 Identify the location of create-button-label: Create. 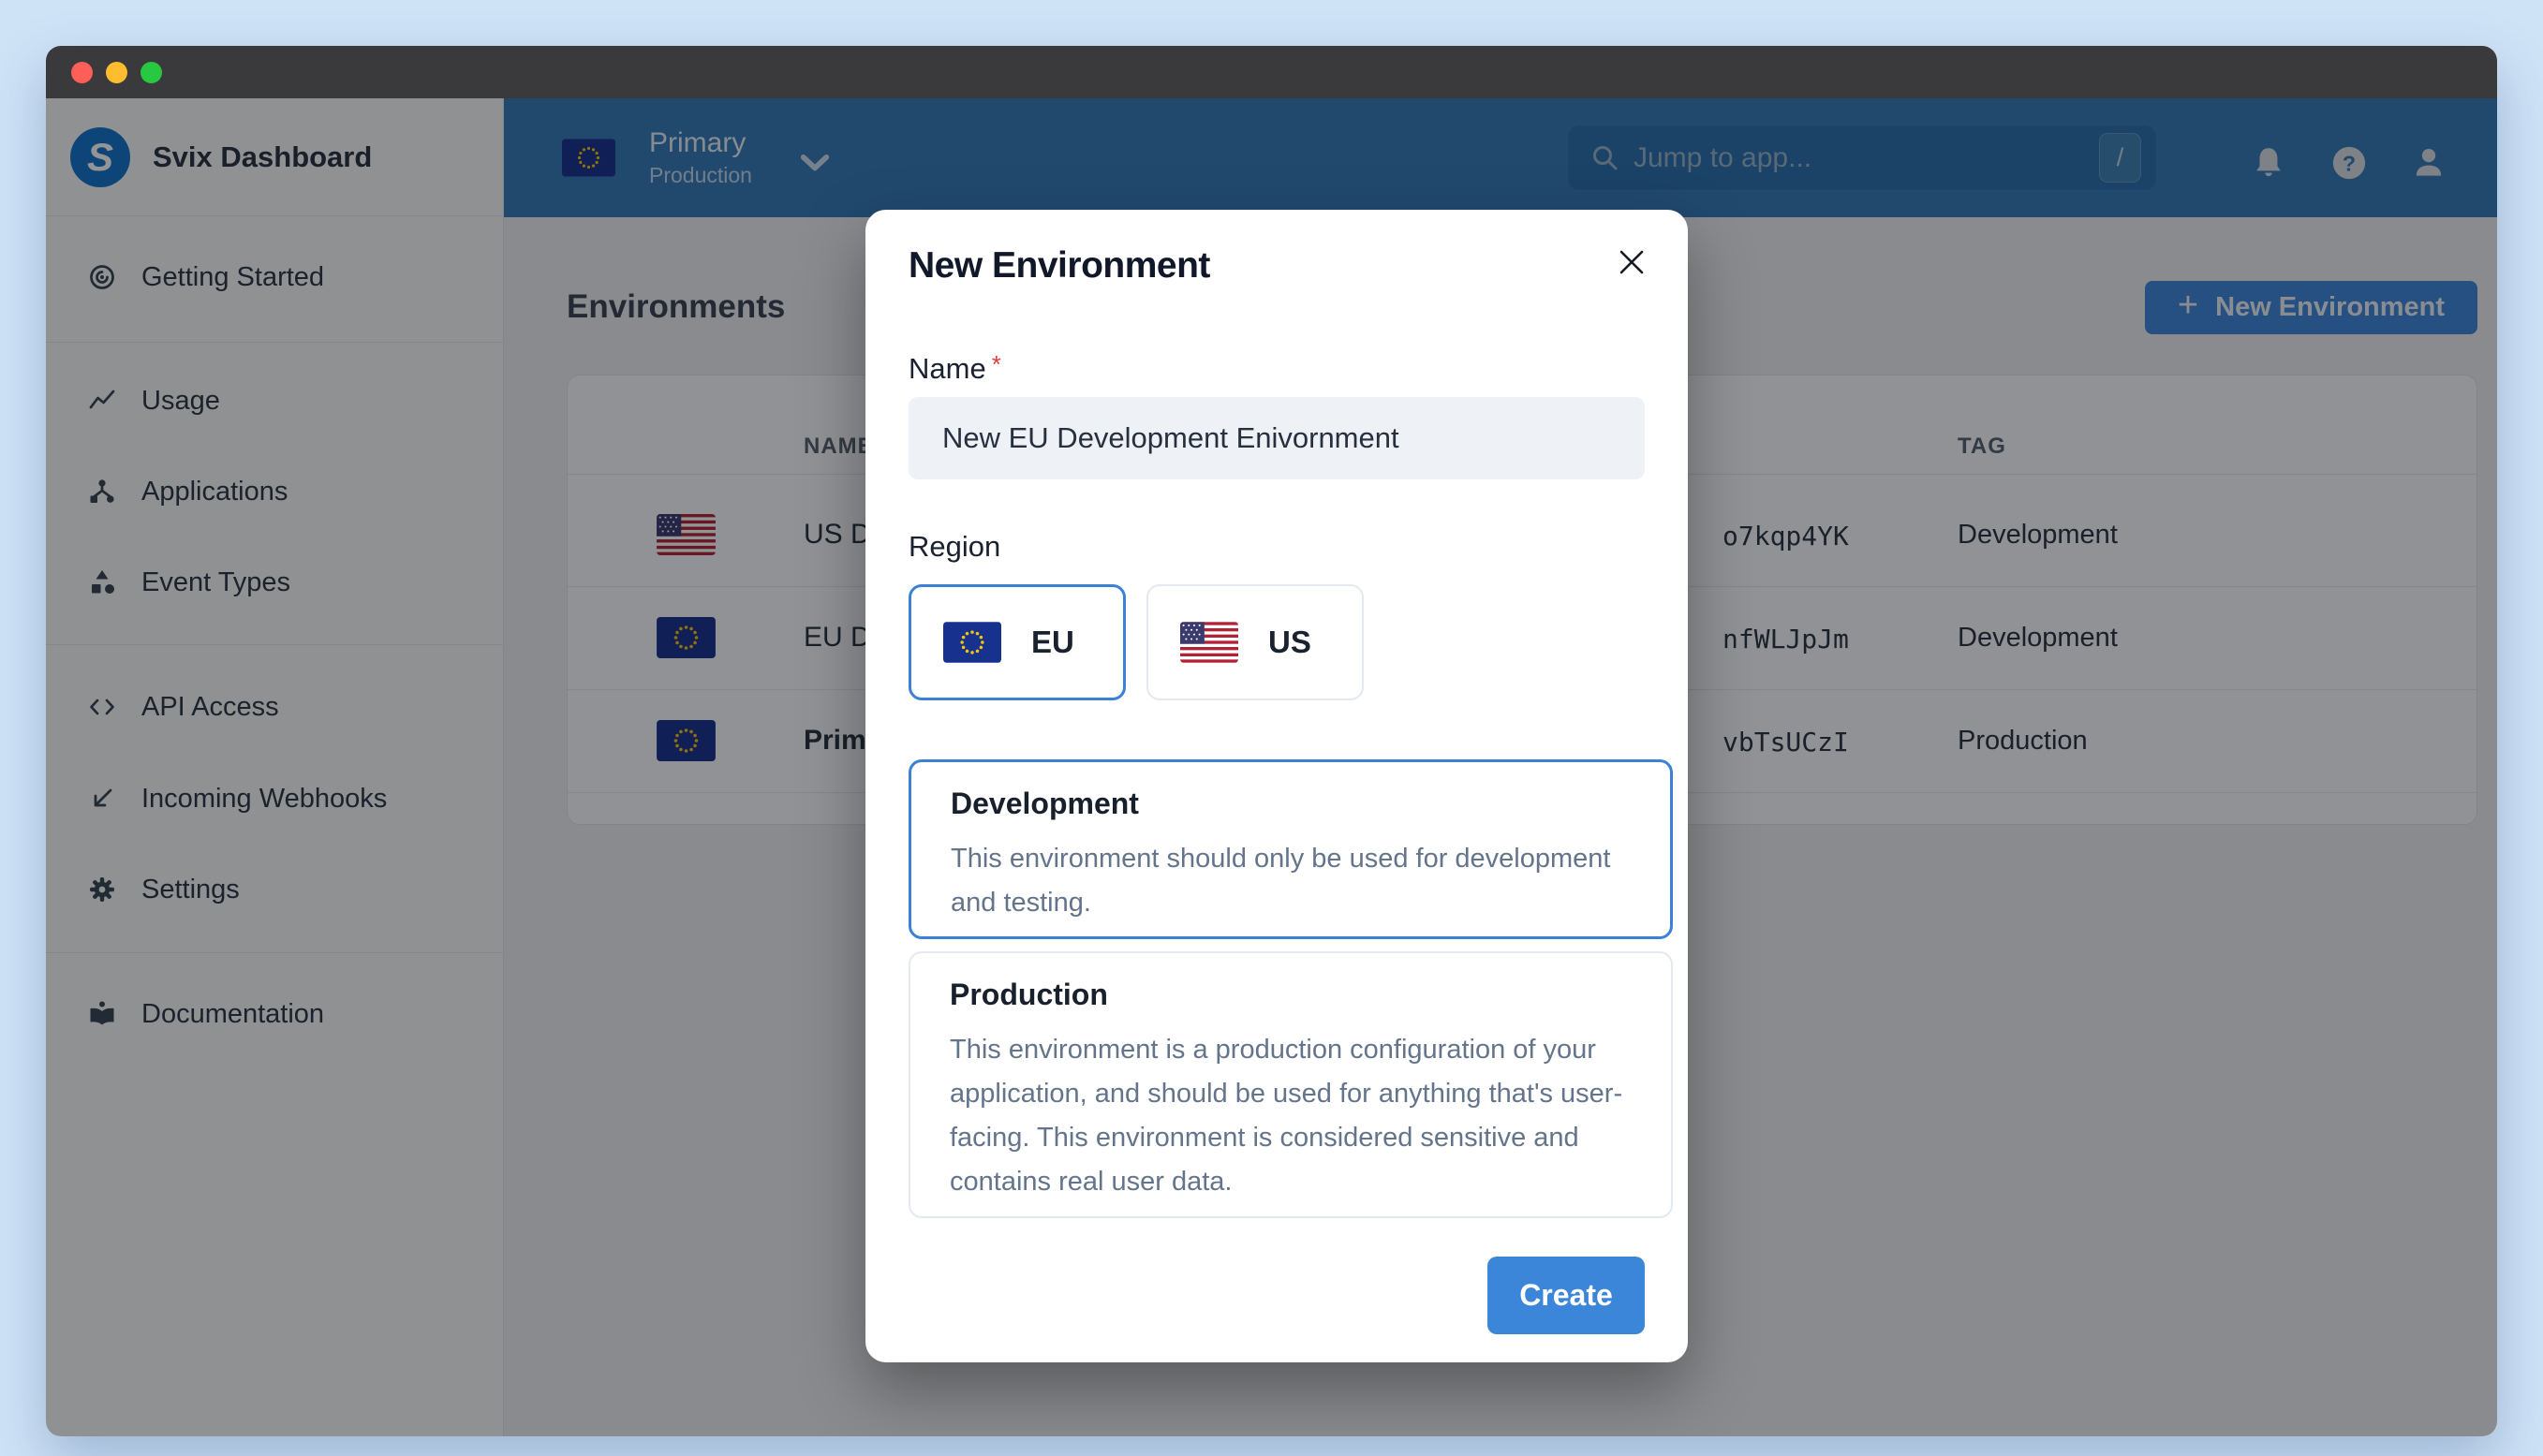
(1566, 1295).